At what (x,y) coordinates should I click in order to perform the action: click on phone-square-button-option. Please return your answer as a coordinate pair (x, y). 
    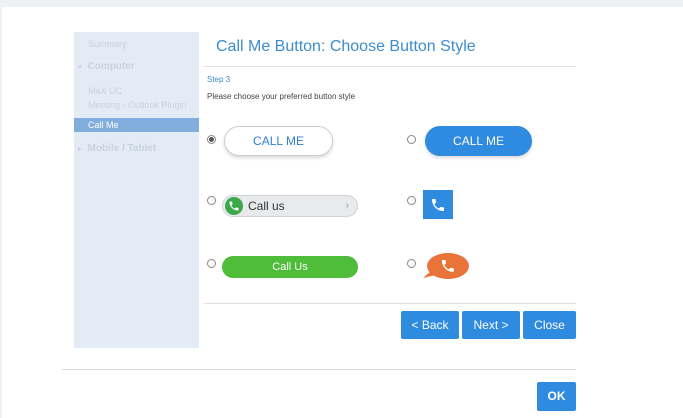
    Looking at the image, I should click on (438, 204).